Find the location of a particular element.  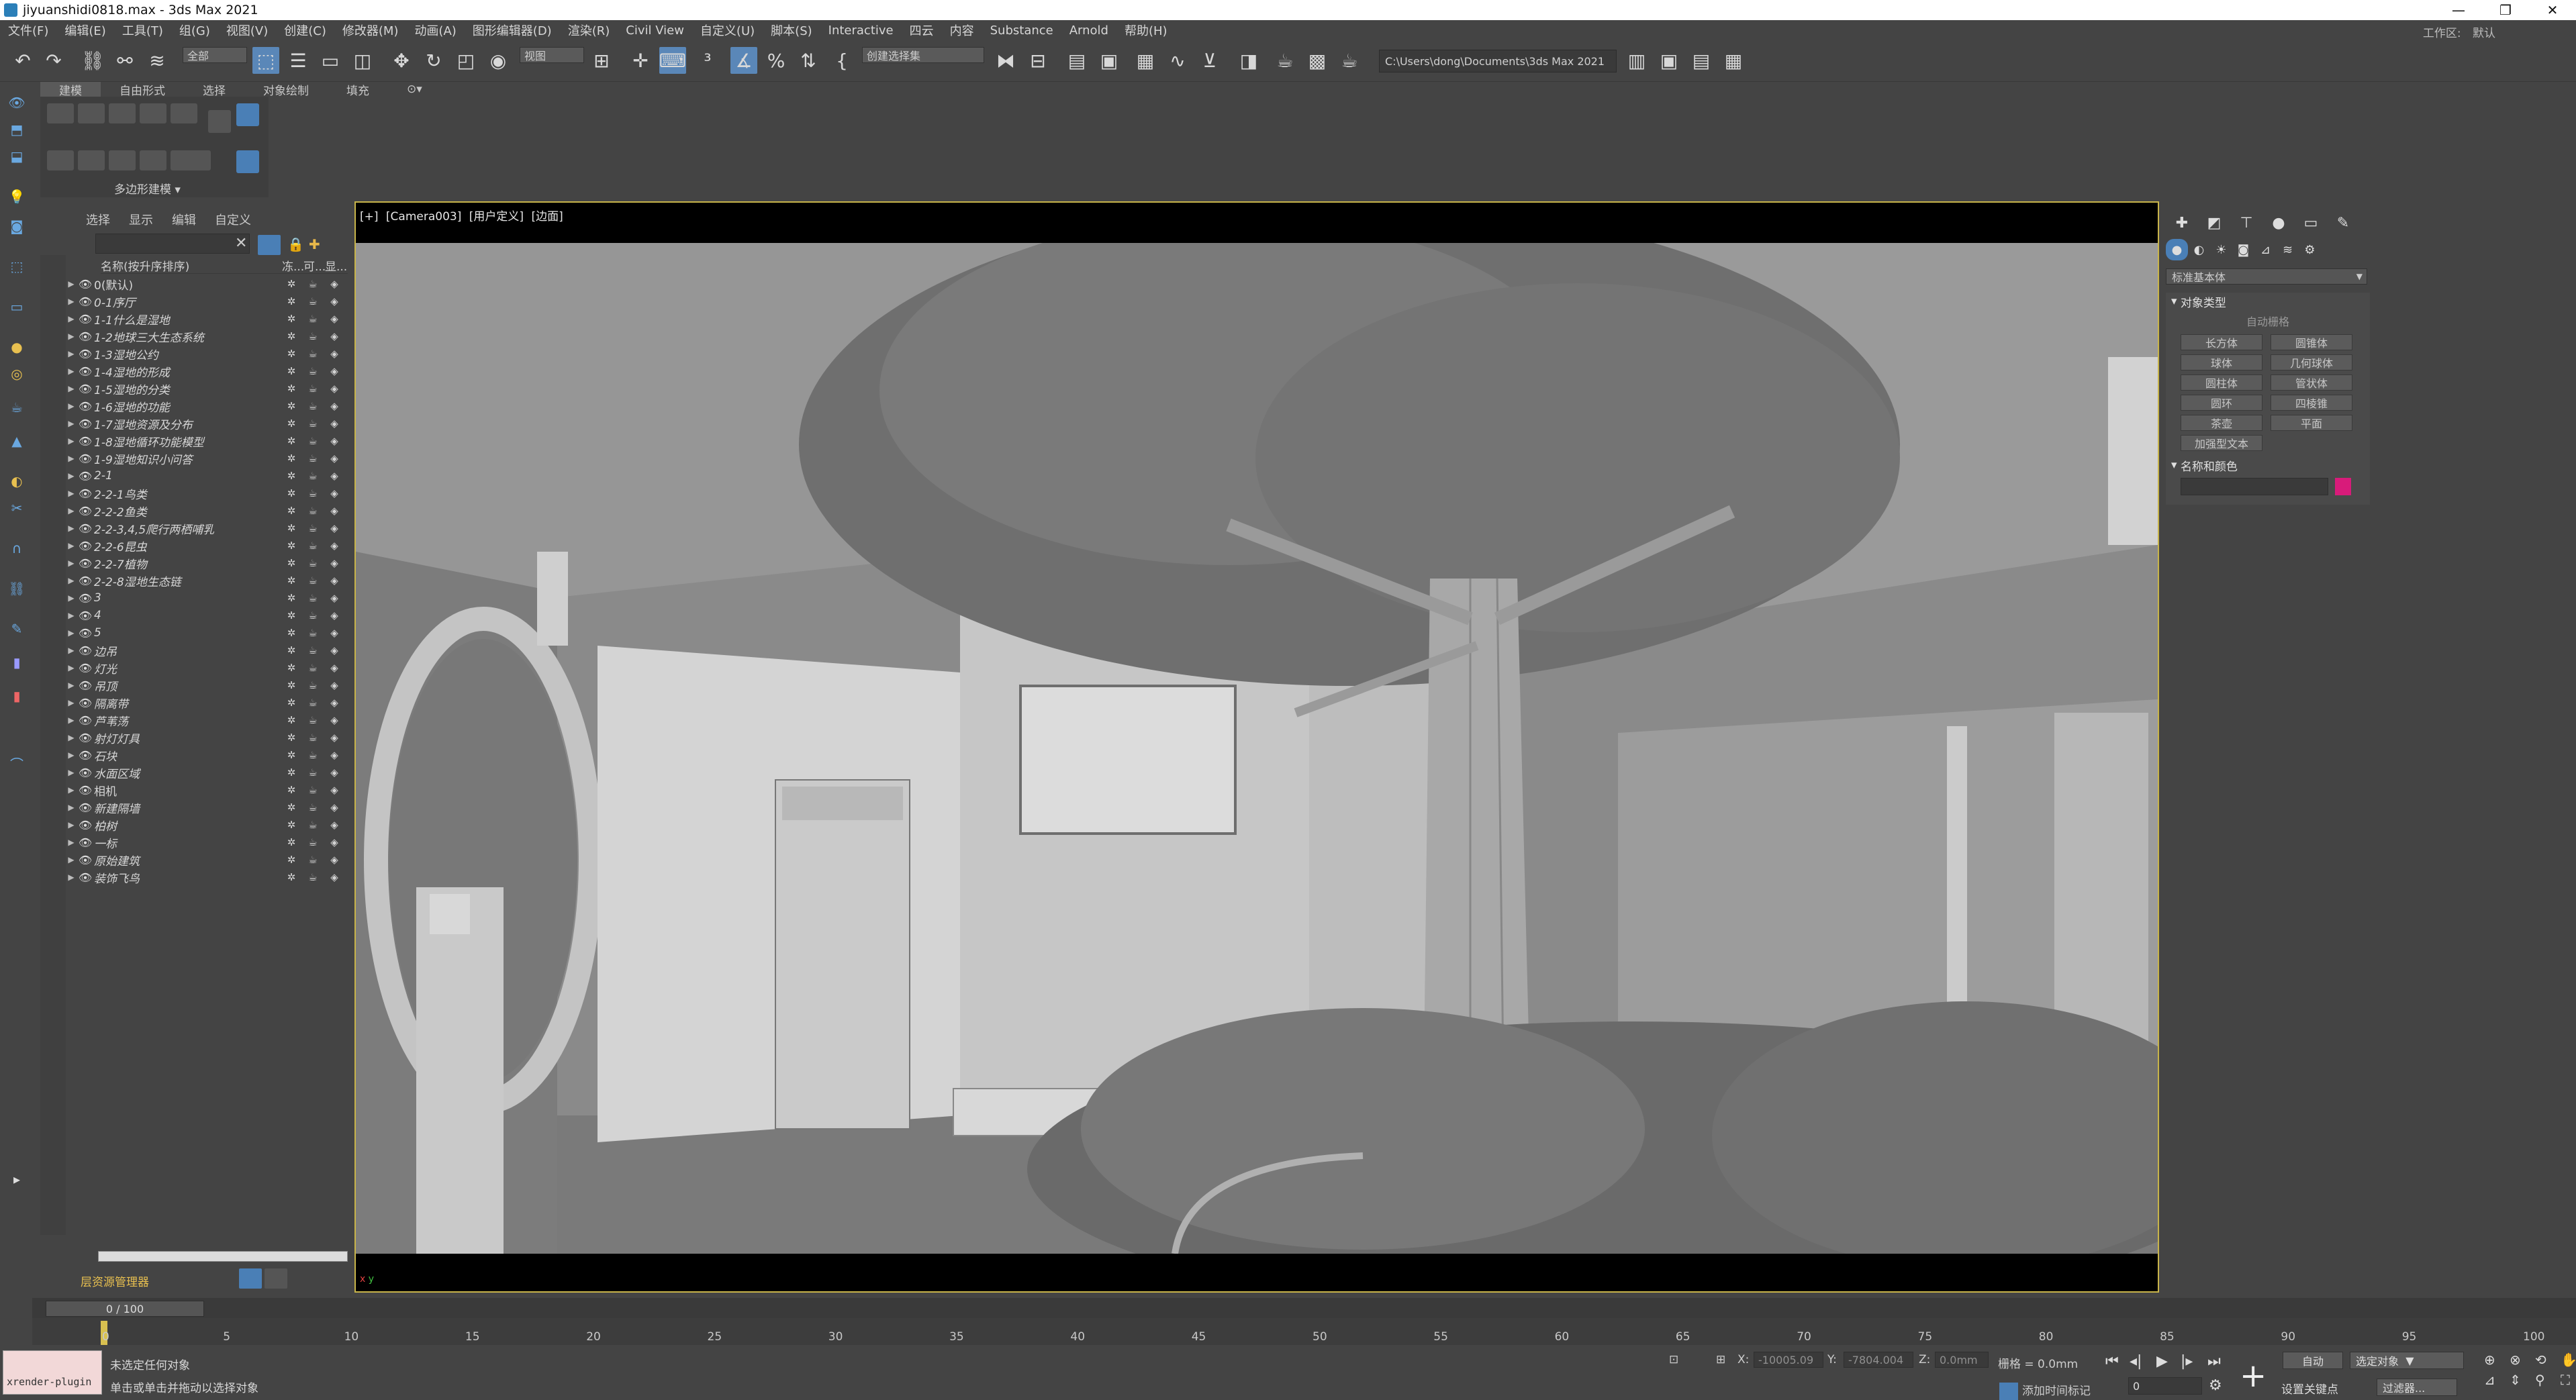

rotate-icon: ↻ is located at coordinates (433, 60).